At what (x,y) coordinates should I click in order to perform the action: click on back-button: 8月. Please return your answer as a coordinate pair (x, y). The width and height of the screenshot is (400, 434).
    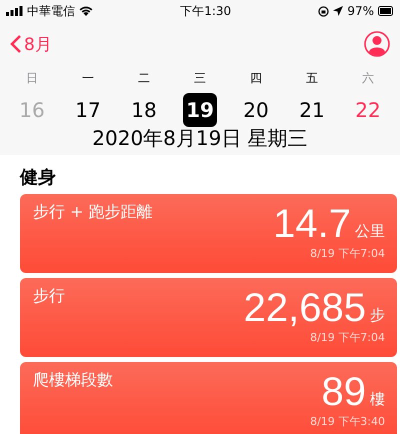
    Looking at the image, I should click on (31, 44).